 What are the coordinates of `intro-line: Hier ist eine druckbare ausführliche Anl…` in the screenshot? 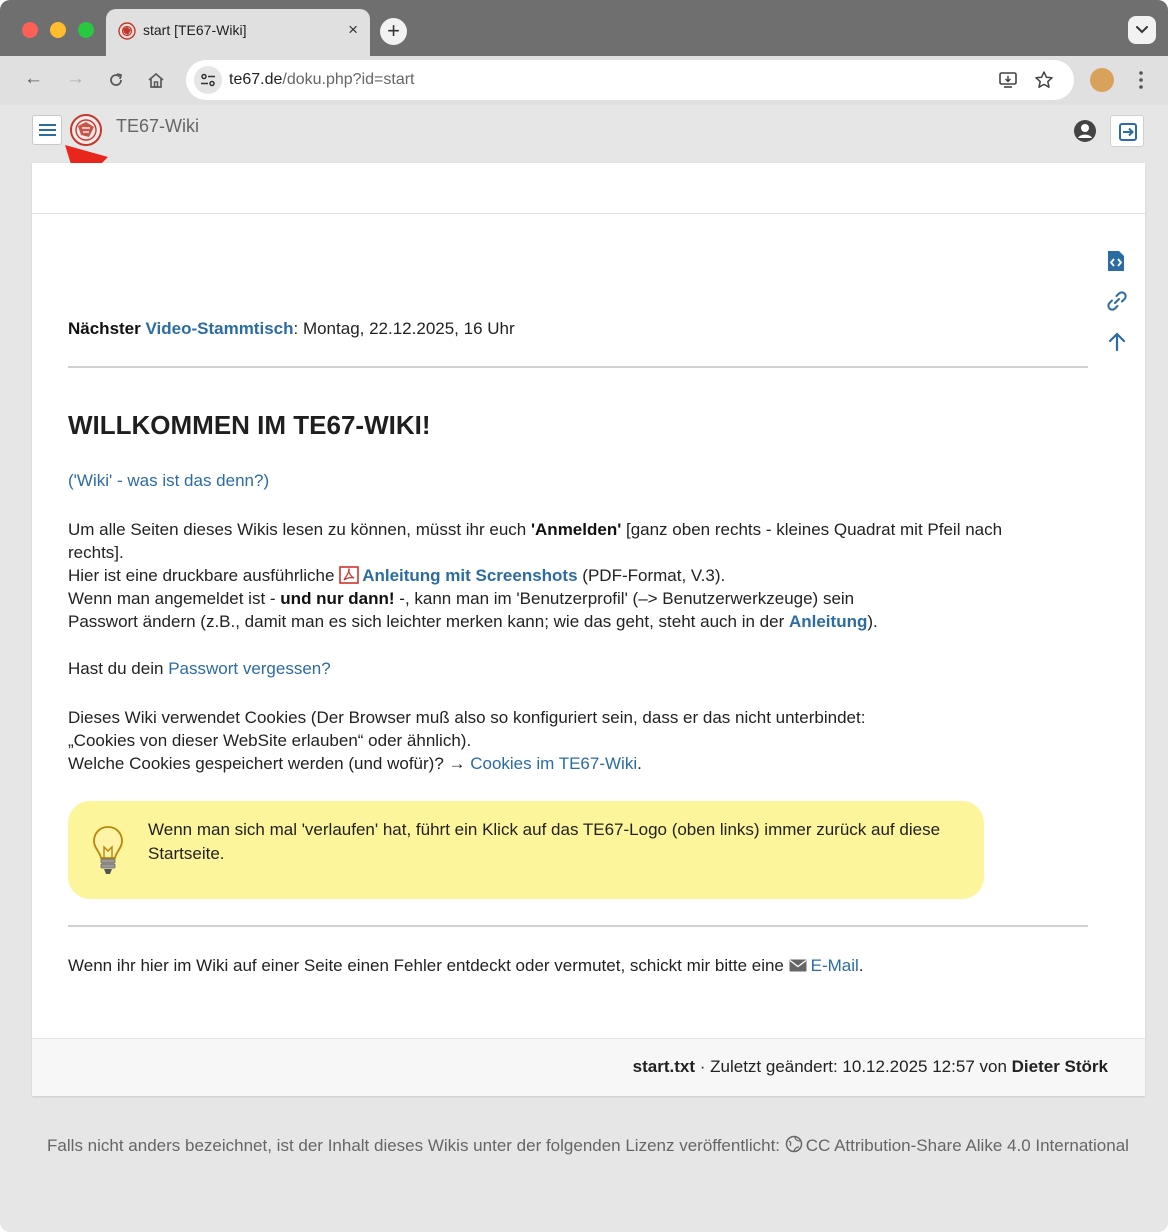 It's located at (578, 575).